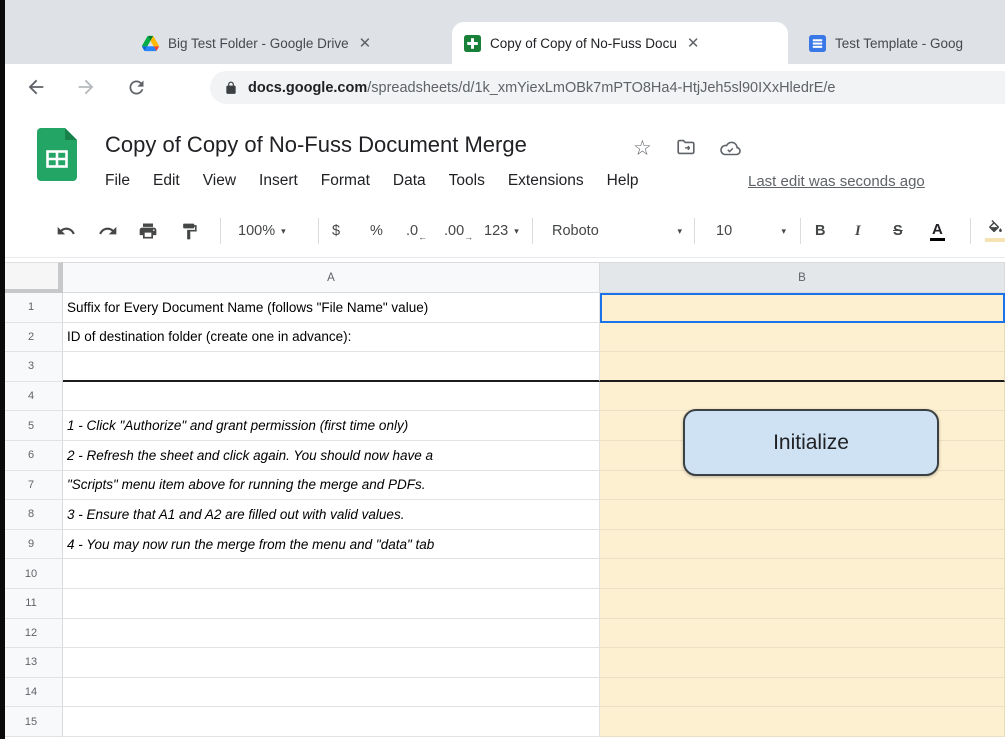  I want to click on star-icon: ☆, so click(642, 148).